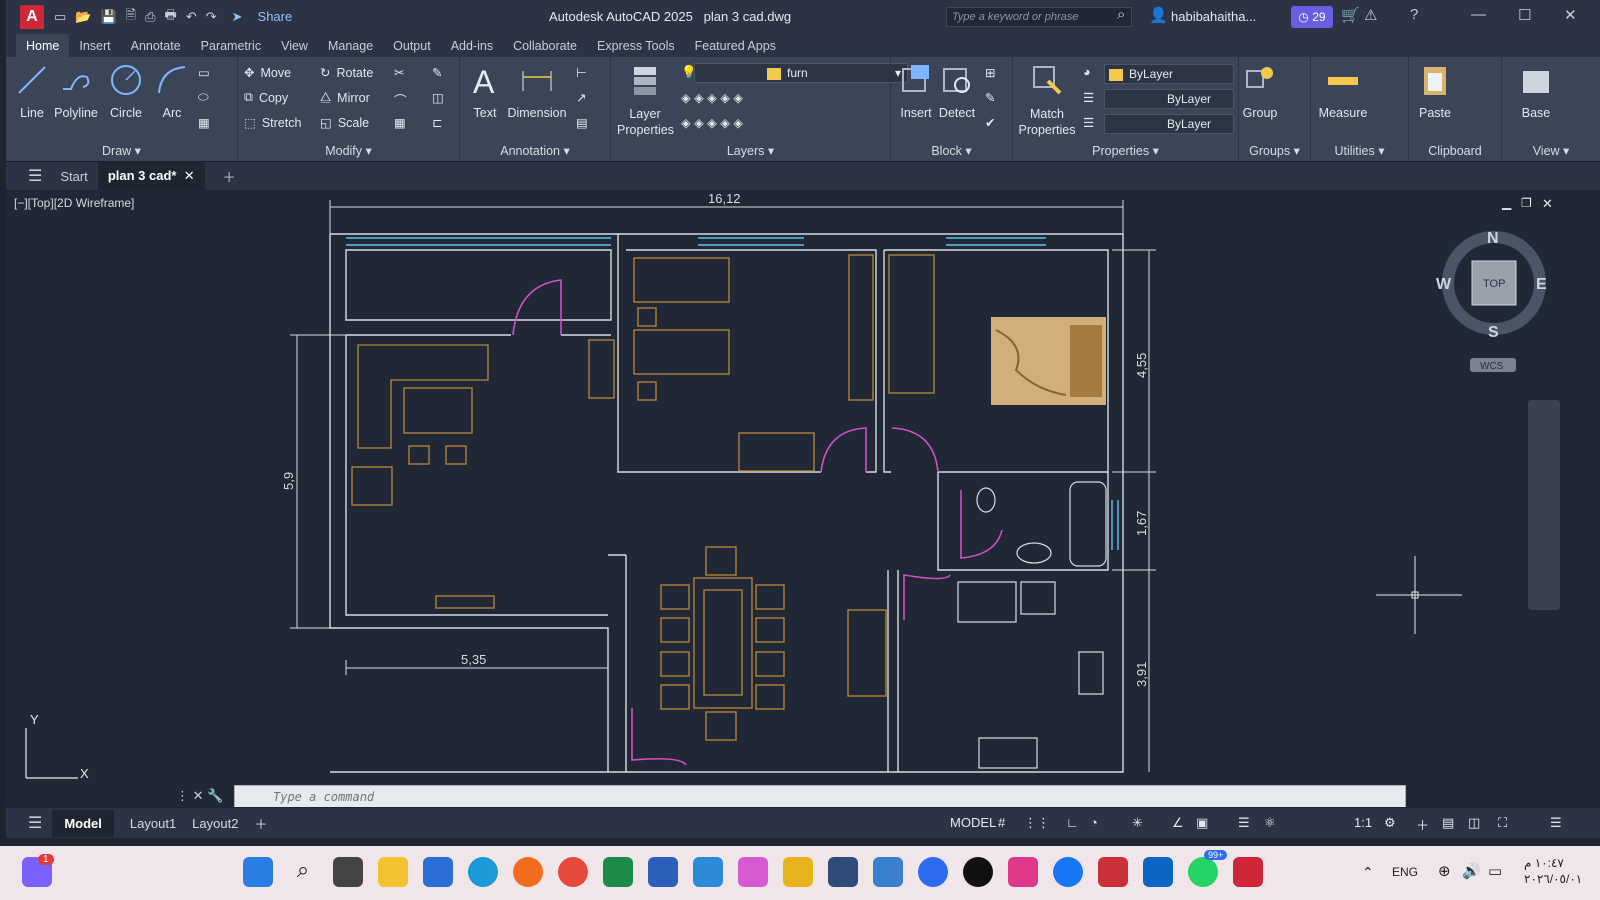 The image size is (1600, 900). Describe the element at coordinates (1493, 238) in the screenshot. I see `compass-north: N` at that location.